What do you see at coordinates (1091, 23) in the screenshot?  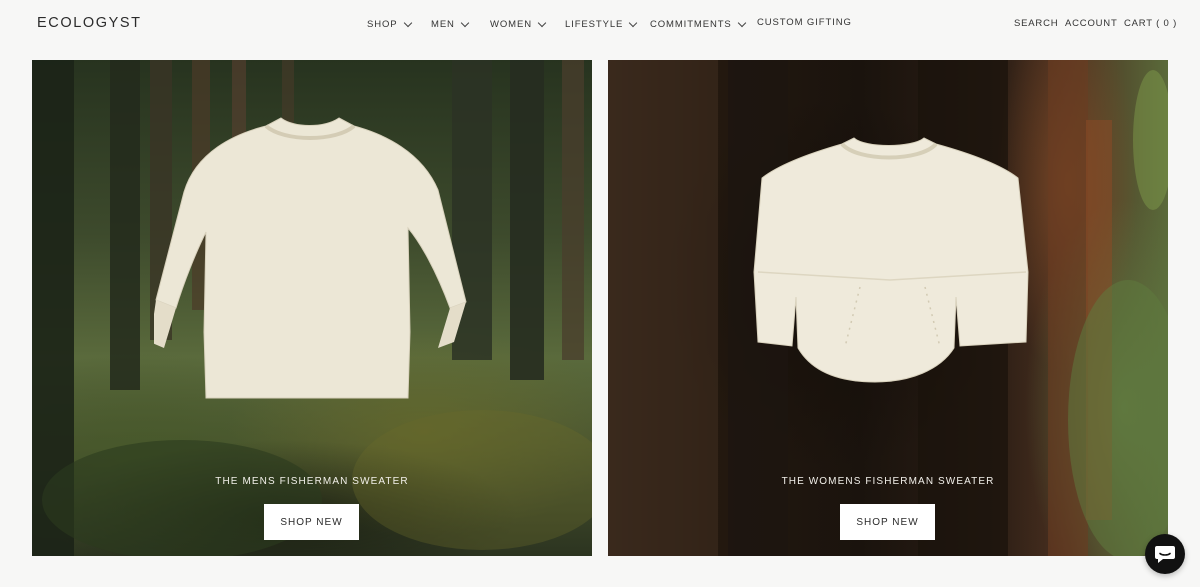 I see `account-link: ACCOUNT` at bounding box center [1091, 23].